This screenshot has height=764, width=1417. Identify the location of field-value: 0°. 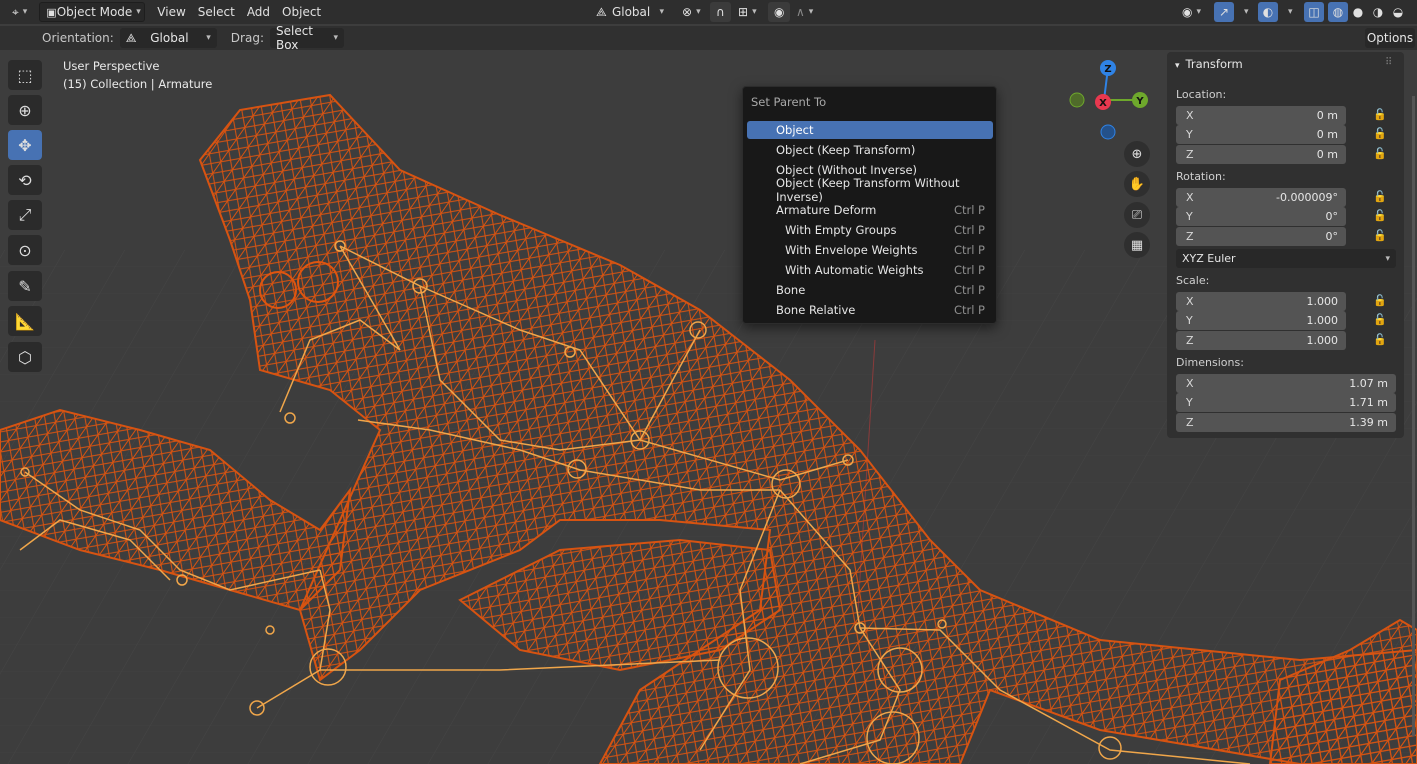
(1332, 216).